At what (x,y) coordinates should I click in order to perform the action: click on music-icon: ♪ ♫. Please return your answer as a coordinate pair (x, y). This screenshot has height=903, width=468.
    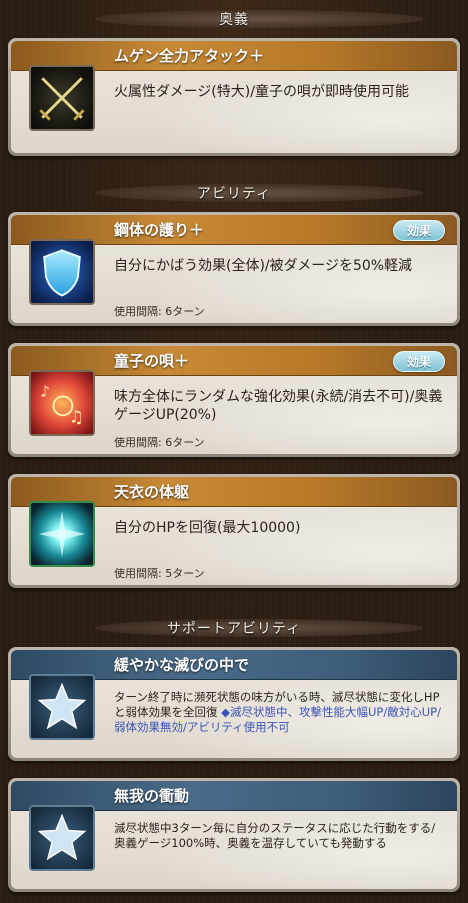
    Looking at the image, I should click on (62, 403).